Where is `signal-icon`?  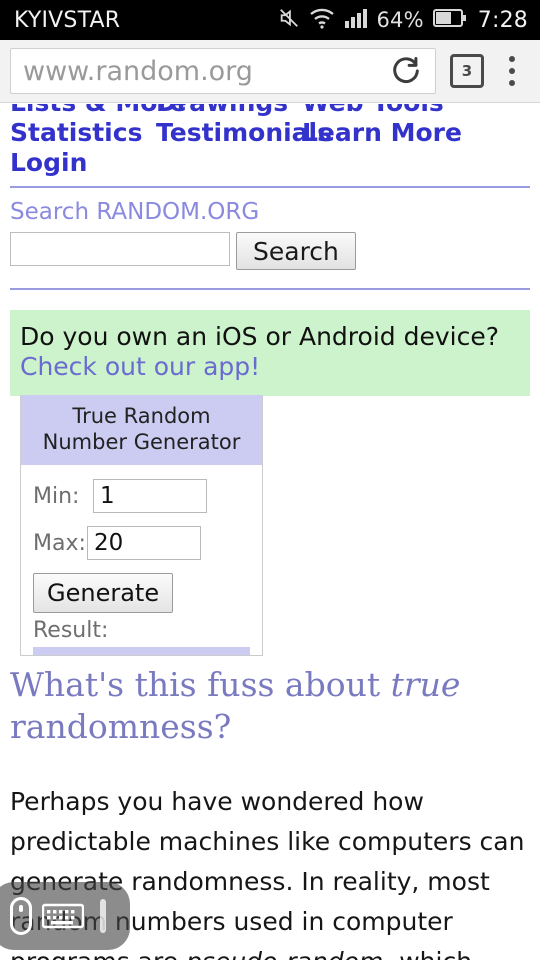 signal-icon is located at coordinates (356, 20).